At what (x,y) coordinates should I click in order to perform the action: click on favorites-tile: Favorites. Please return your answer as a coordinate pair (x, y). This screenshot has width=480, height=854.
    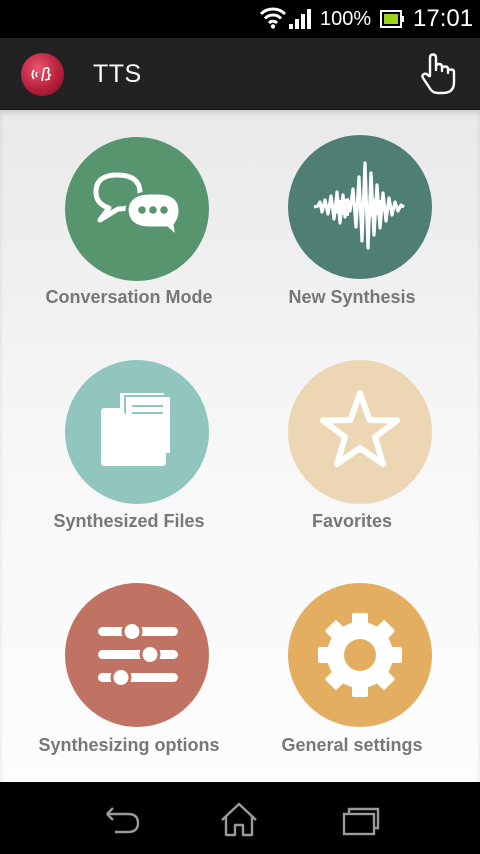
    Looking at the image, I should click on (352, 446).